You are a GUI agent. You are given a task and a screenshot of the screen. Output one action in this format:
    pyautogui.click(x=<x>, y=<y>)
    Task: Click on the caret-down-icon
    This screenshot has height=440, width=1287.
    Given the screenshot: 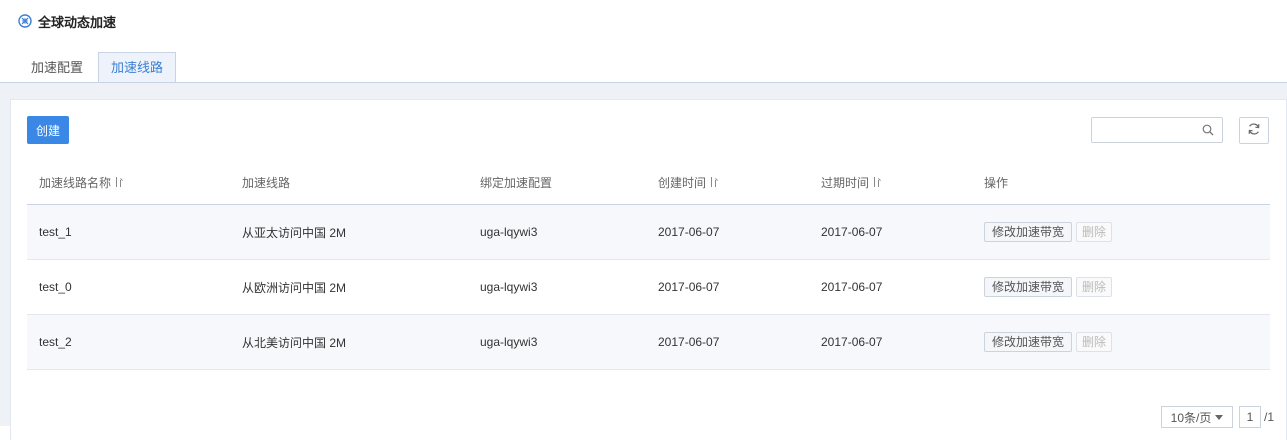 What is the action you would take?
    pyautogui.click(x=1219, y=417)
    